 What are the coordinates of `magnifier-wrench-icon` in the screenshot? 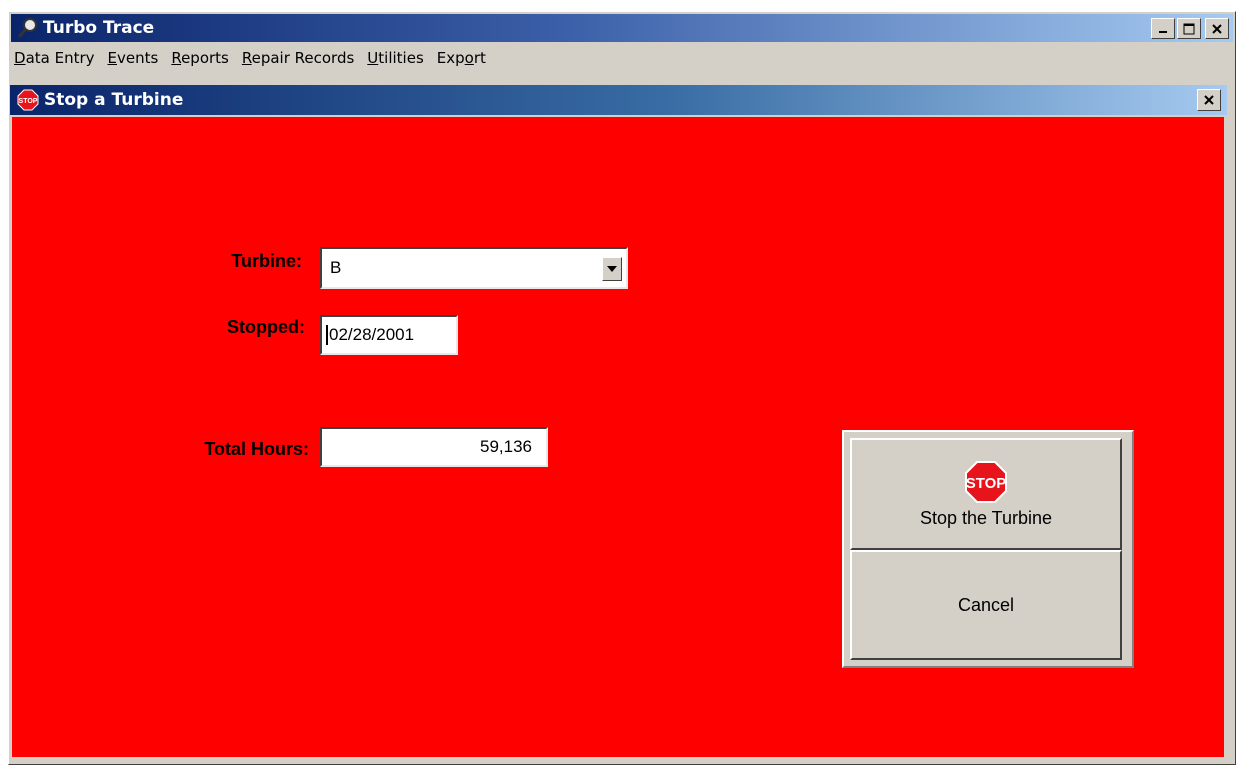 It's located at (28, 28).